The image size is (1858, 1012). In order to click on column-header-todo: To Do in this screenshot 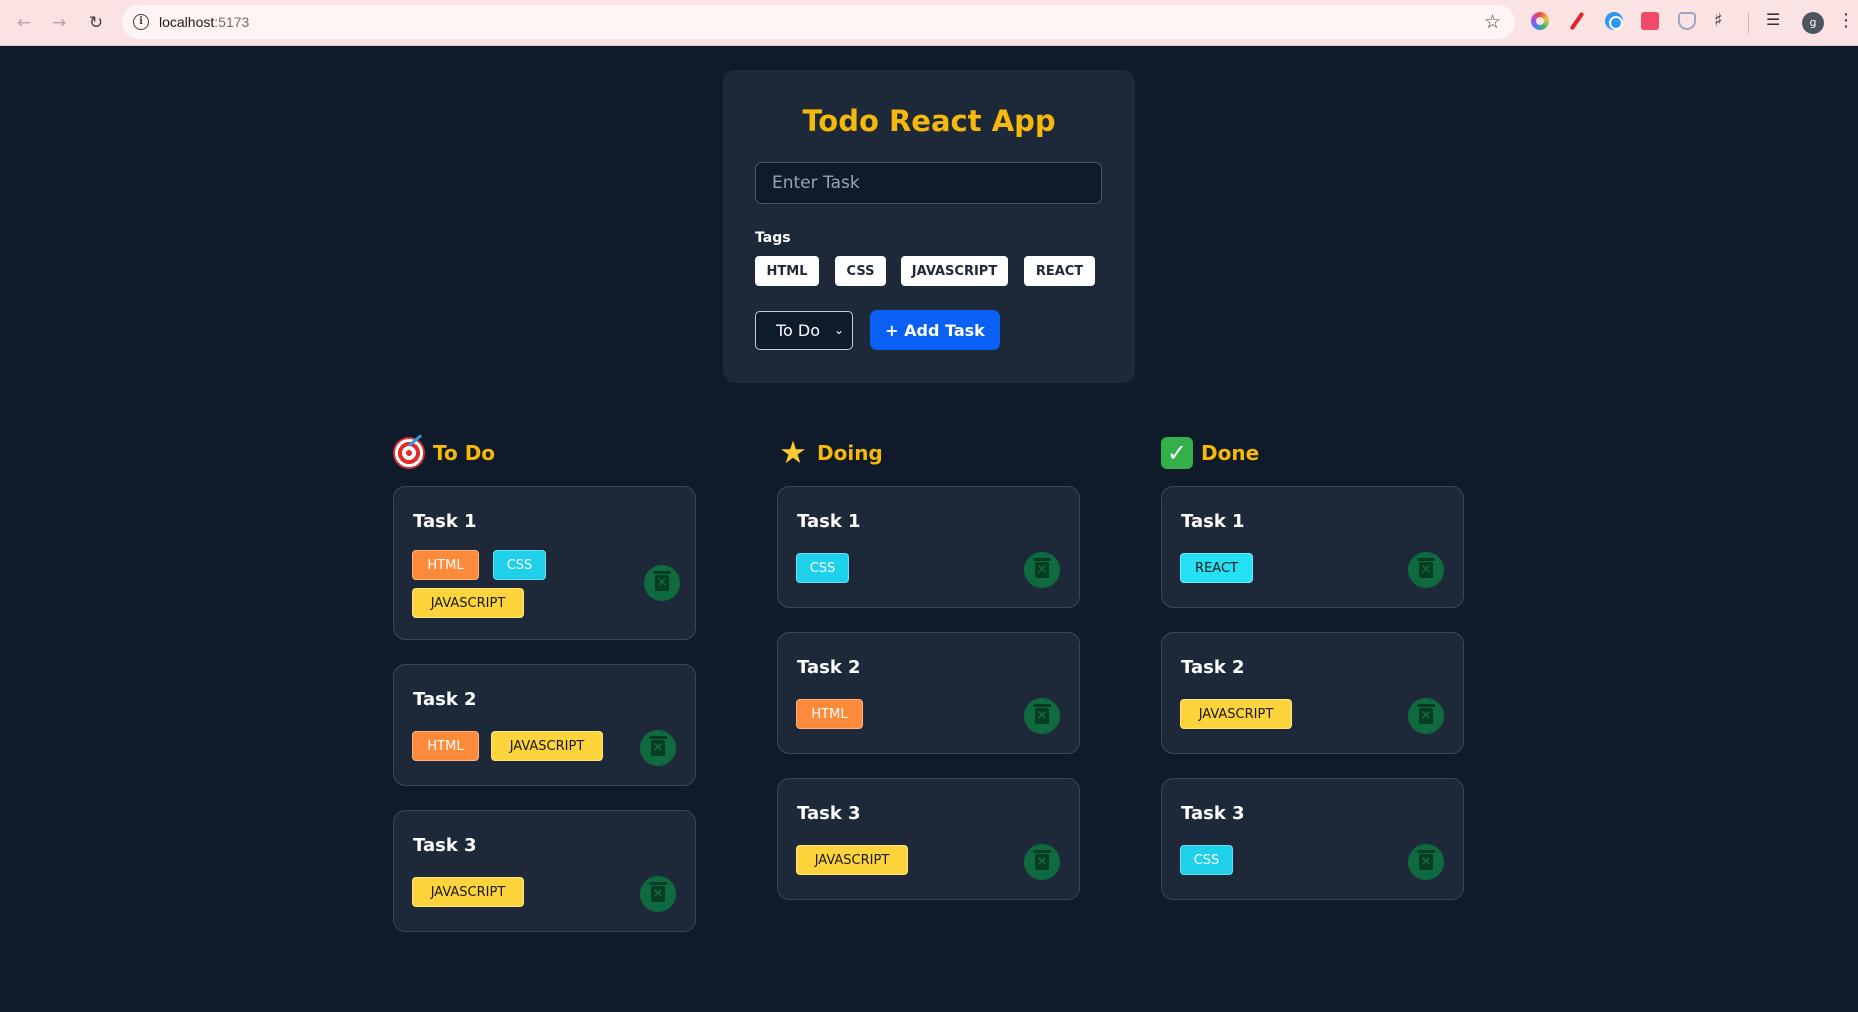, I will do `click(444, 453)`.